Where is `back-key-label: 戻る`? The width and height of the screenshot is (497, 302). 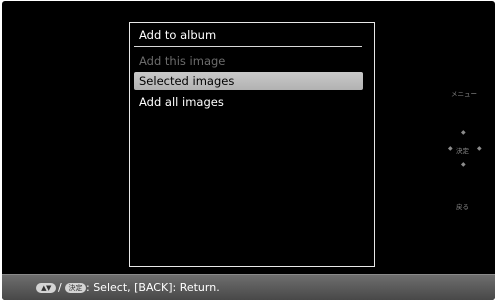
back-key-label: 戻る is located at coordinates (462, 207).